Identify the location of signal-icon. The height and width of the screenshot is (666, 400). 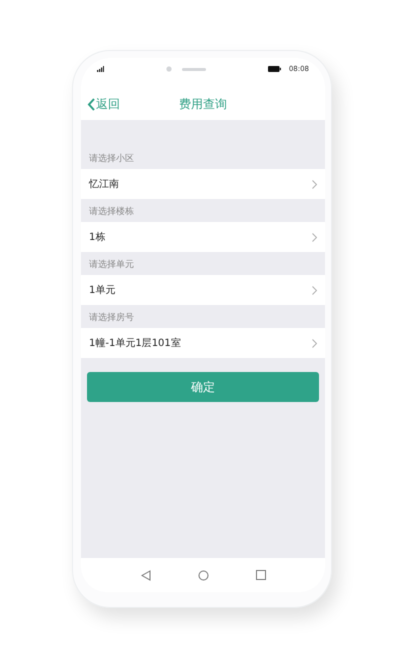
(100, 69).